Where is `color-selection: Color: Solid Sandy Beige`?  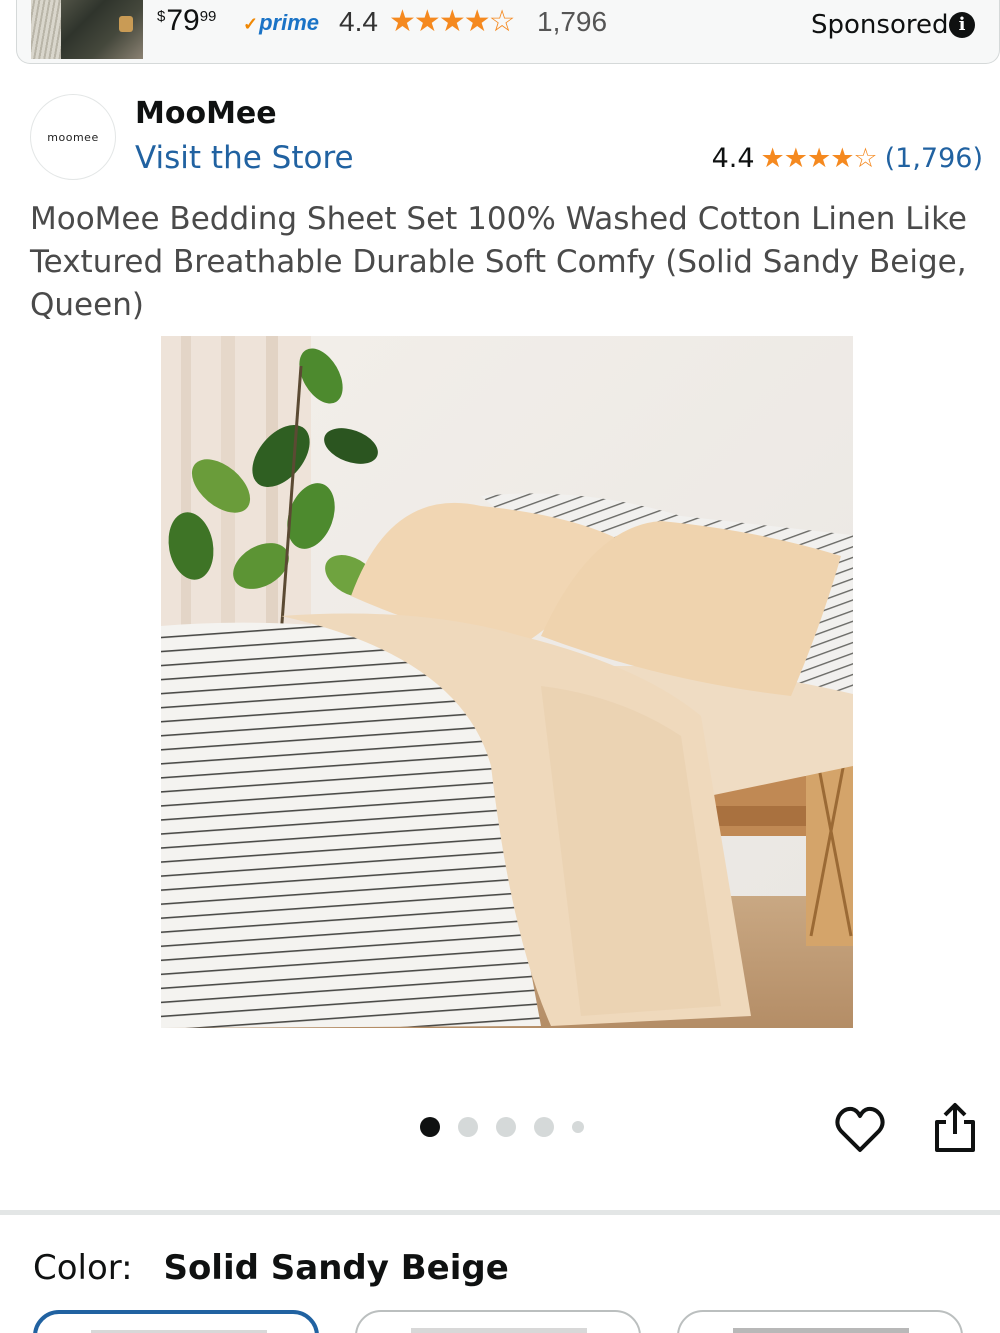
color-selection: Color: Solid Sandy Beige is located at coordinates (271, 1268).